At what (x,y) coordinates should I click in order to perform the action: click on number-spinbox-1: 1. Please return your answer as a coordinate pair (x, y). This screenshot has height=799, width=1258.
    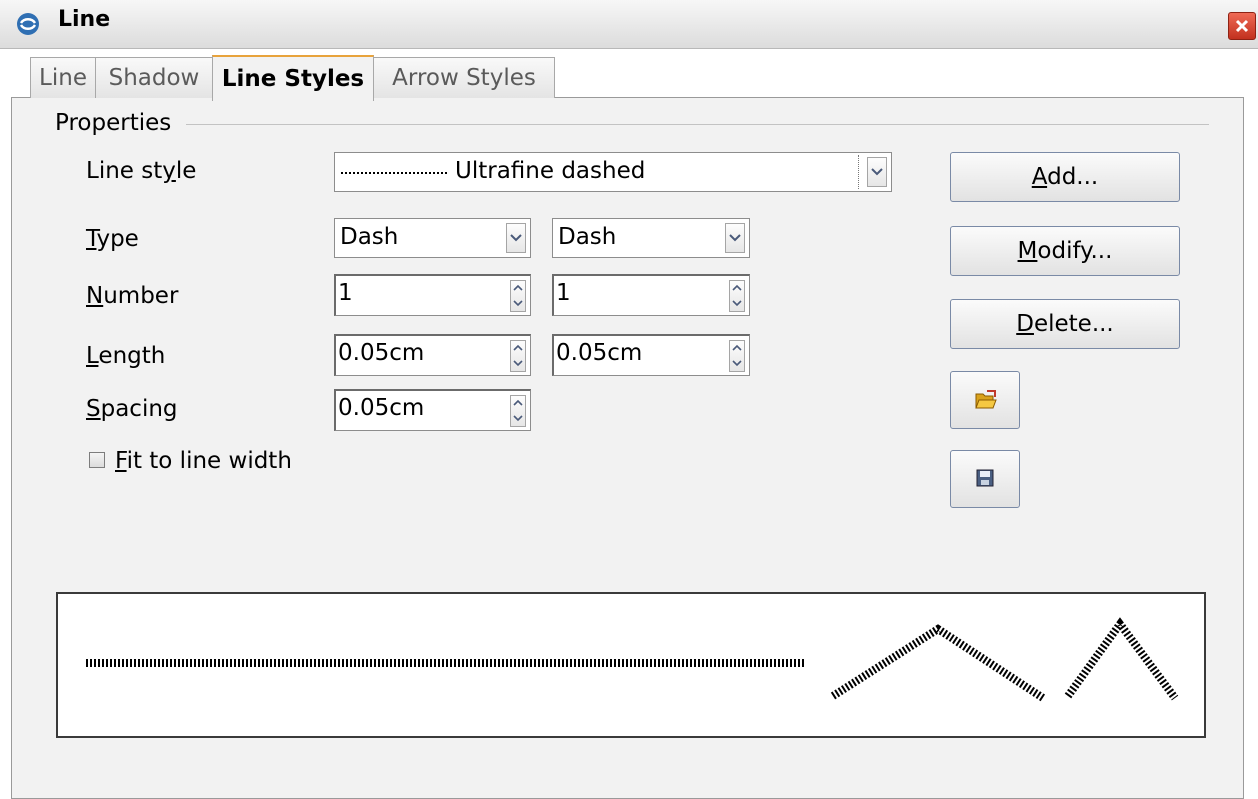
    Looking at the image, I should click on (432, 295).